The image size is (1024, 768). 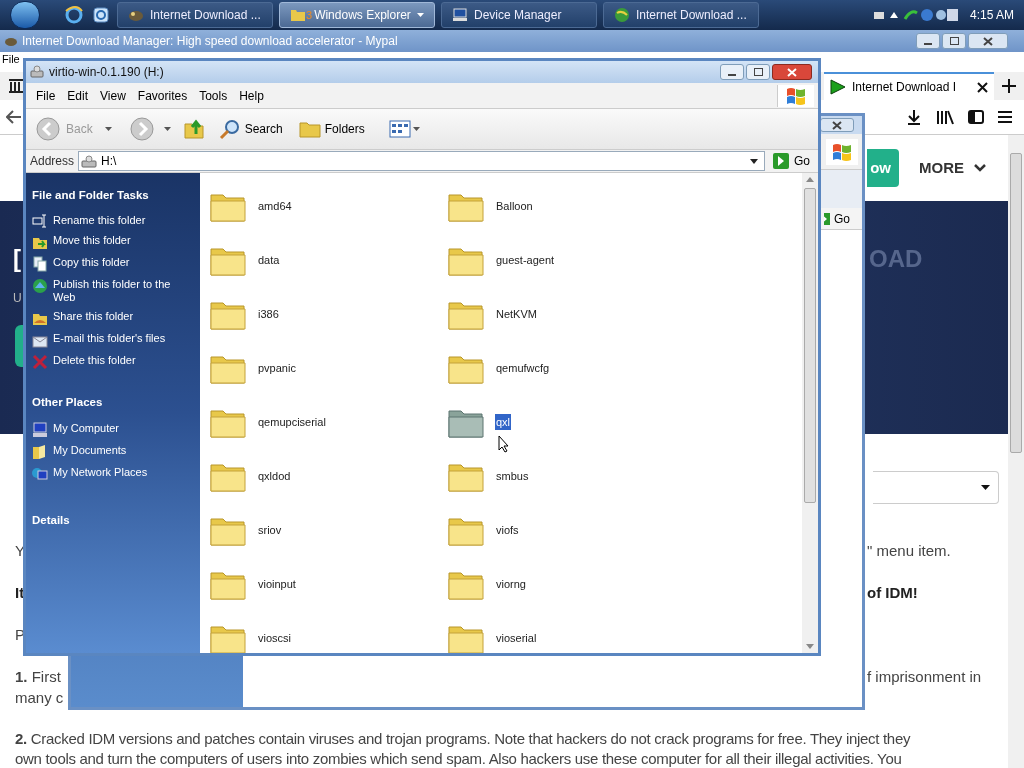 What do you see at coordinates (980, 168) in the screenshot?
I see `chevron-down-icon` at bounding box center [980, 168].